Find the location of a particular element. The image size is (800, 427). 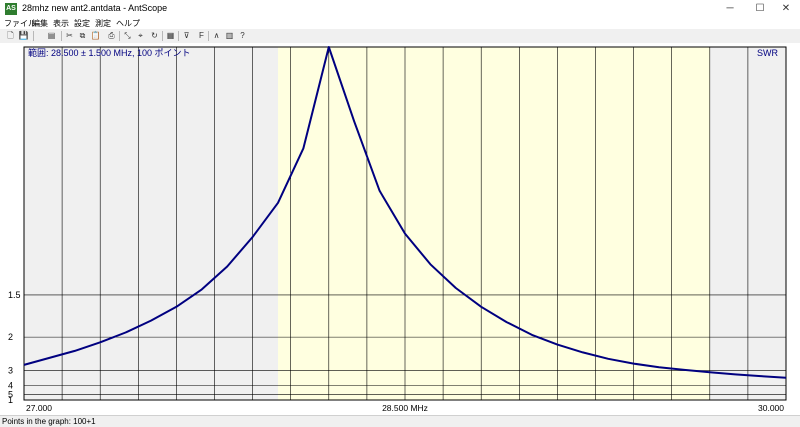

x-tick-label: 27.000 is located at coordinates (39, 408).